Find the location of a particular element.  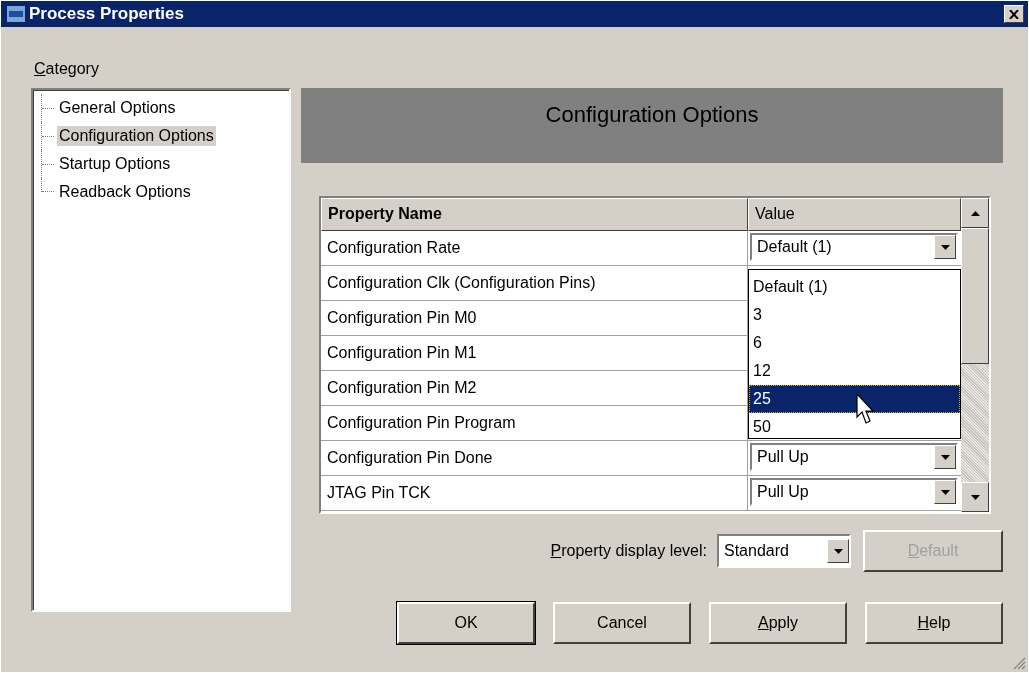

dropdown-option: Default (1) is located at coordinates (854, 287).